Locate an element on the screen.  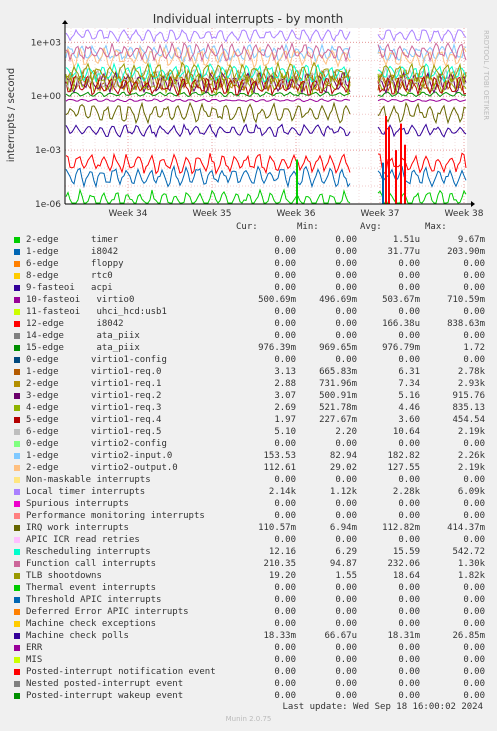
legend-avg-value: 503.67m is located at coordinates (401, 300).